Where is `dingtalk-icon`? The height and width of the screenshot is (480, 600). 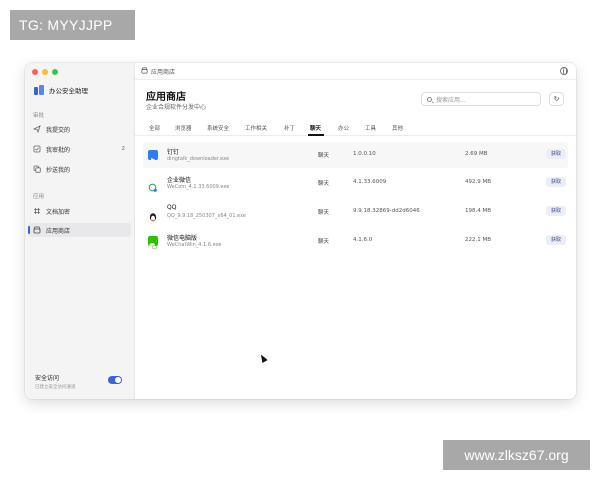 dingtalk-icon is located at coordinates (153, 156).